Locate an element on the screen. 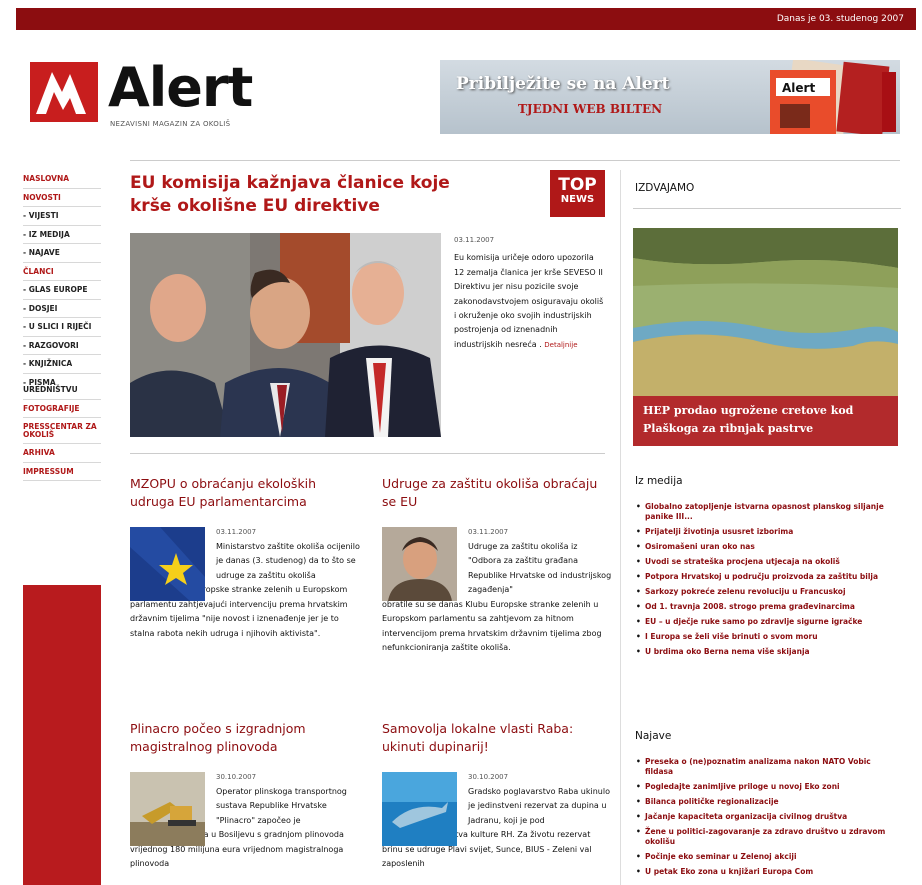 The height and width of the screenshot is (885, 922). izdvajamo-heading: IZDVAJAMO is located at coordinates (665, 188).